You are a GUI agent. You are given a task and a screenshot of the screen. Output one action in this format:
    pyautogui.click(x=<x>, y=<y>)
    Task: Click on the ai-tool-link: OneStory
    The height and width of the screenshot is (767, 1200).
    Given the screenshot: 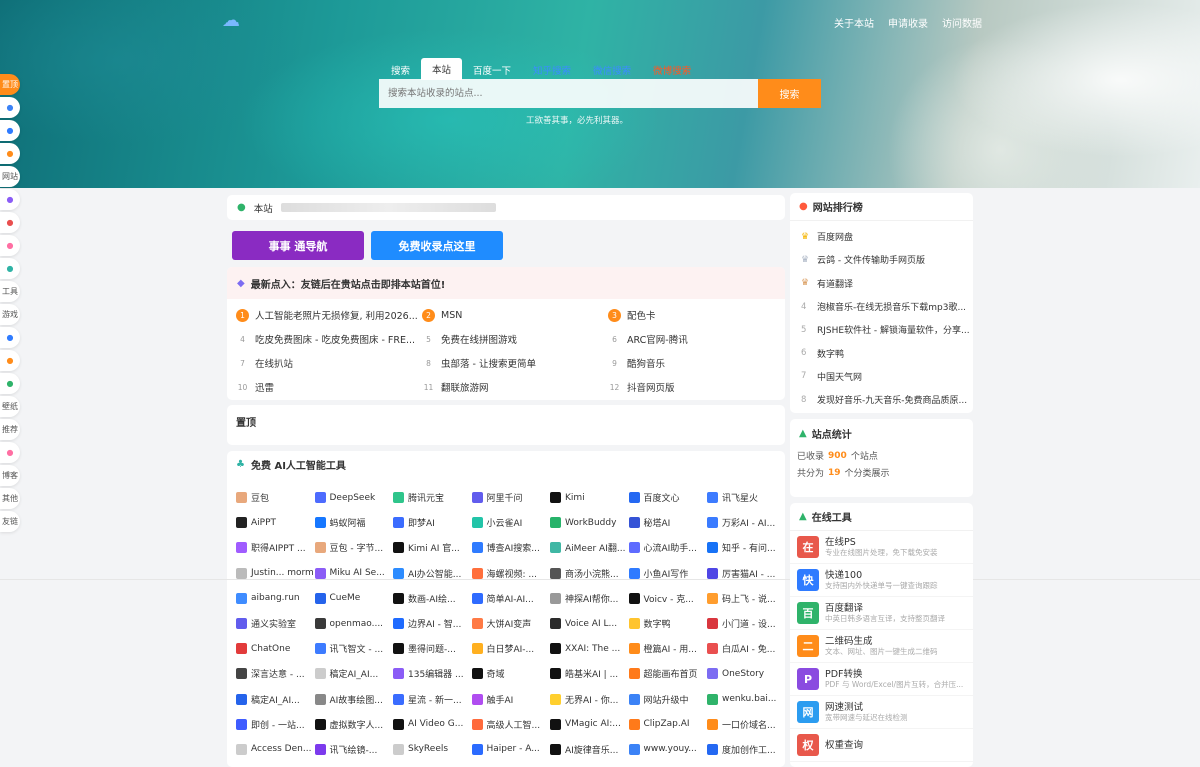 What is the action you would take?
    pyautogui.click(x=746, y=673)
    